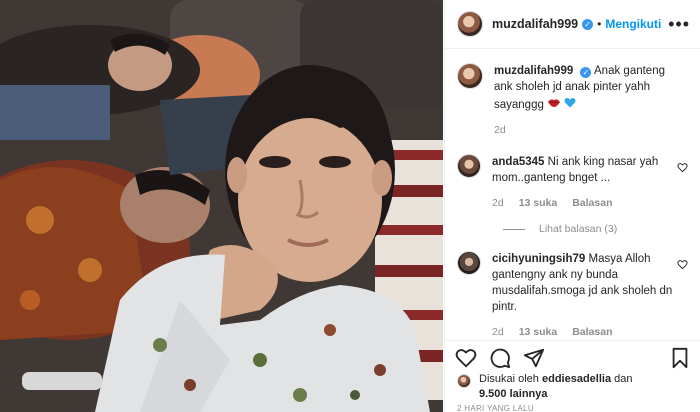 The width and height of the screenshot is (700, 412). Describe the element at coordinates (535, 24) in the screenshot. I see `author-username: muzdalifah999` at that location.